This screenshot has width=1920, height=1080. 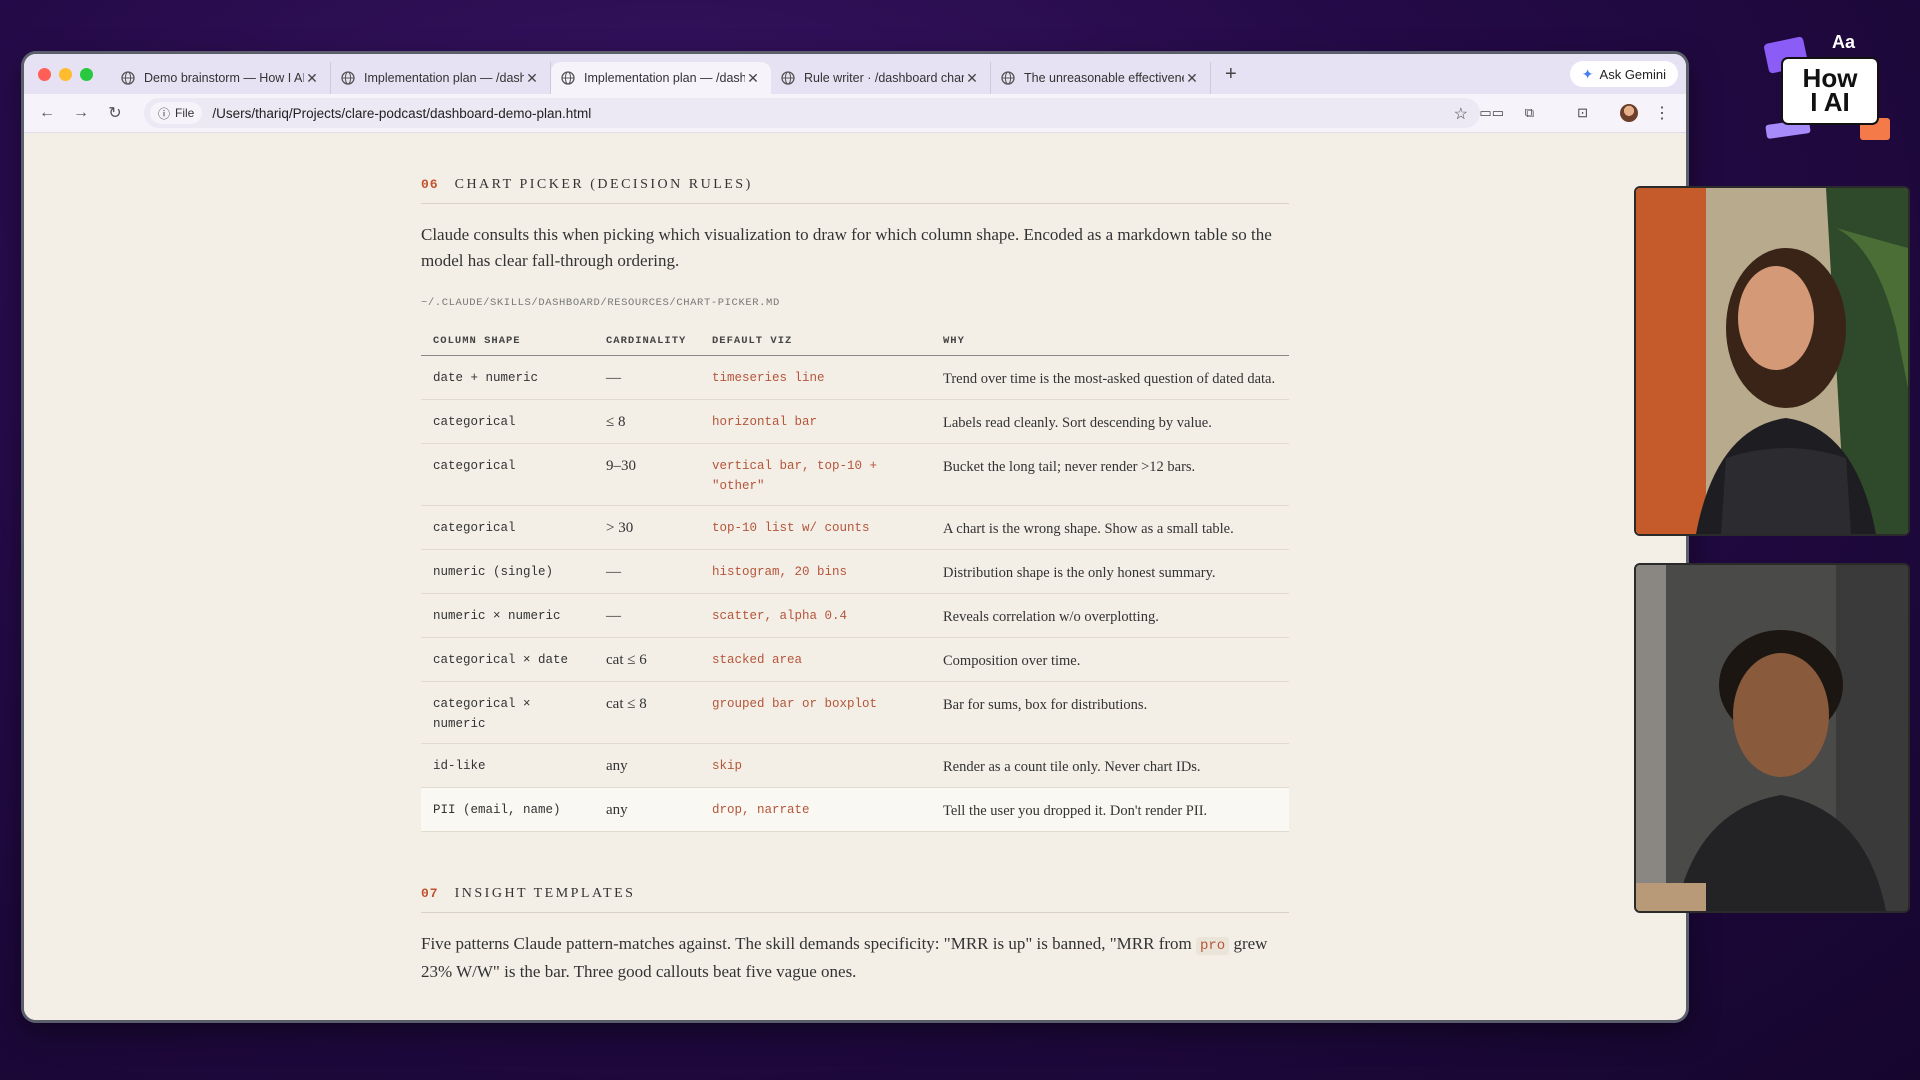 What do you see at coordinates (815, 421) in the screenshot?
I see `cell-viz: horizontal bar` at bounding box center [815, 421].